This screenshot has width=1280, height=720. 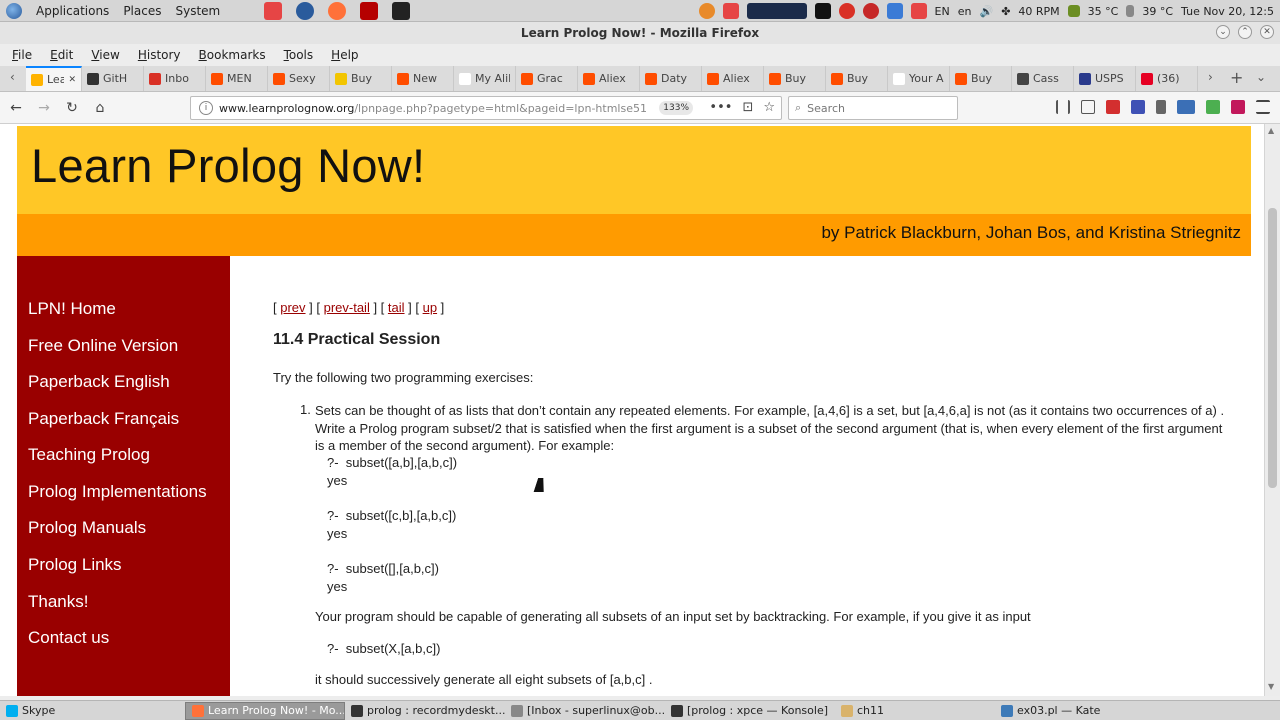 I want to click on sidebar-link-thanks: Thanks!, so click(x=58, y=602).